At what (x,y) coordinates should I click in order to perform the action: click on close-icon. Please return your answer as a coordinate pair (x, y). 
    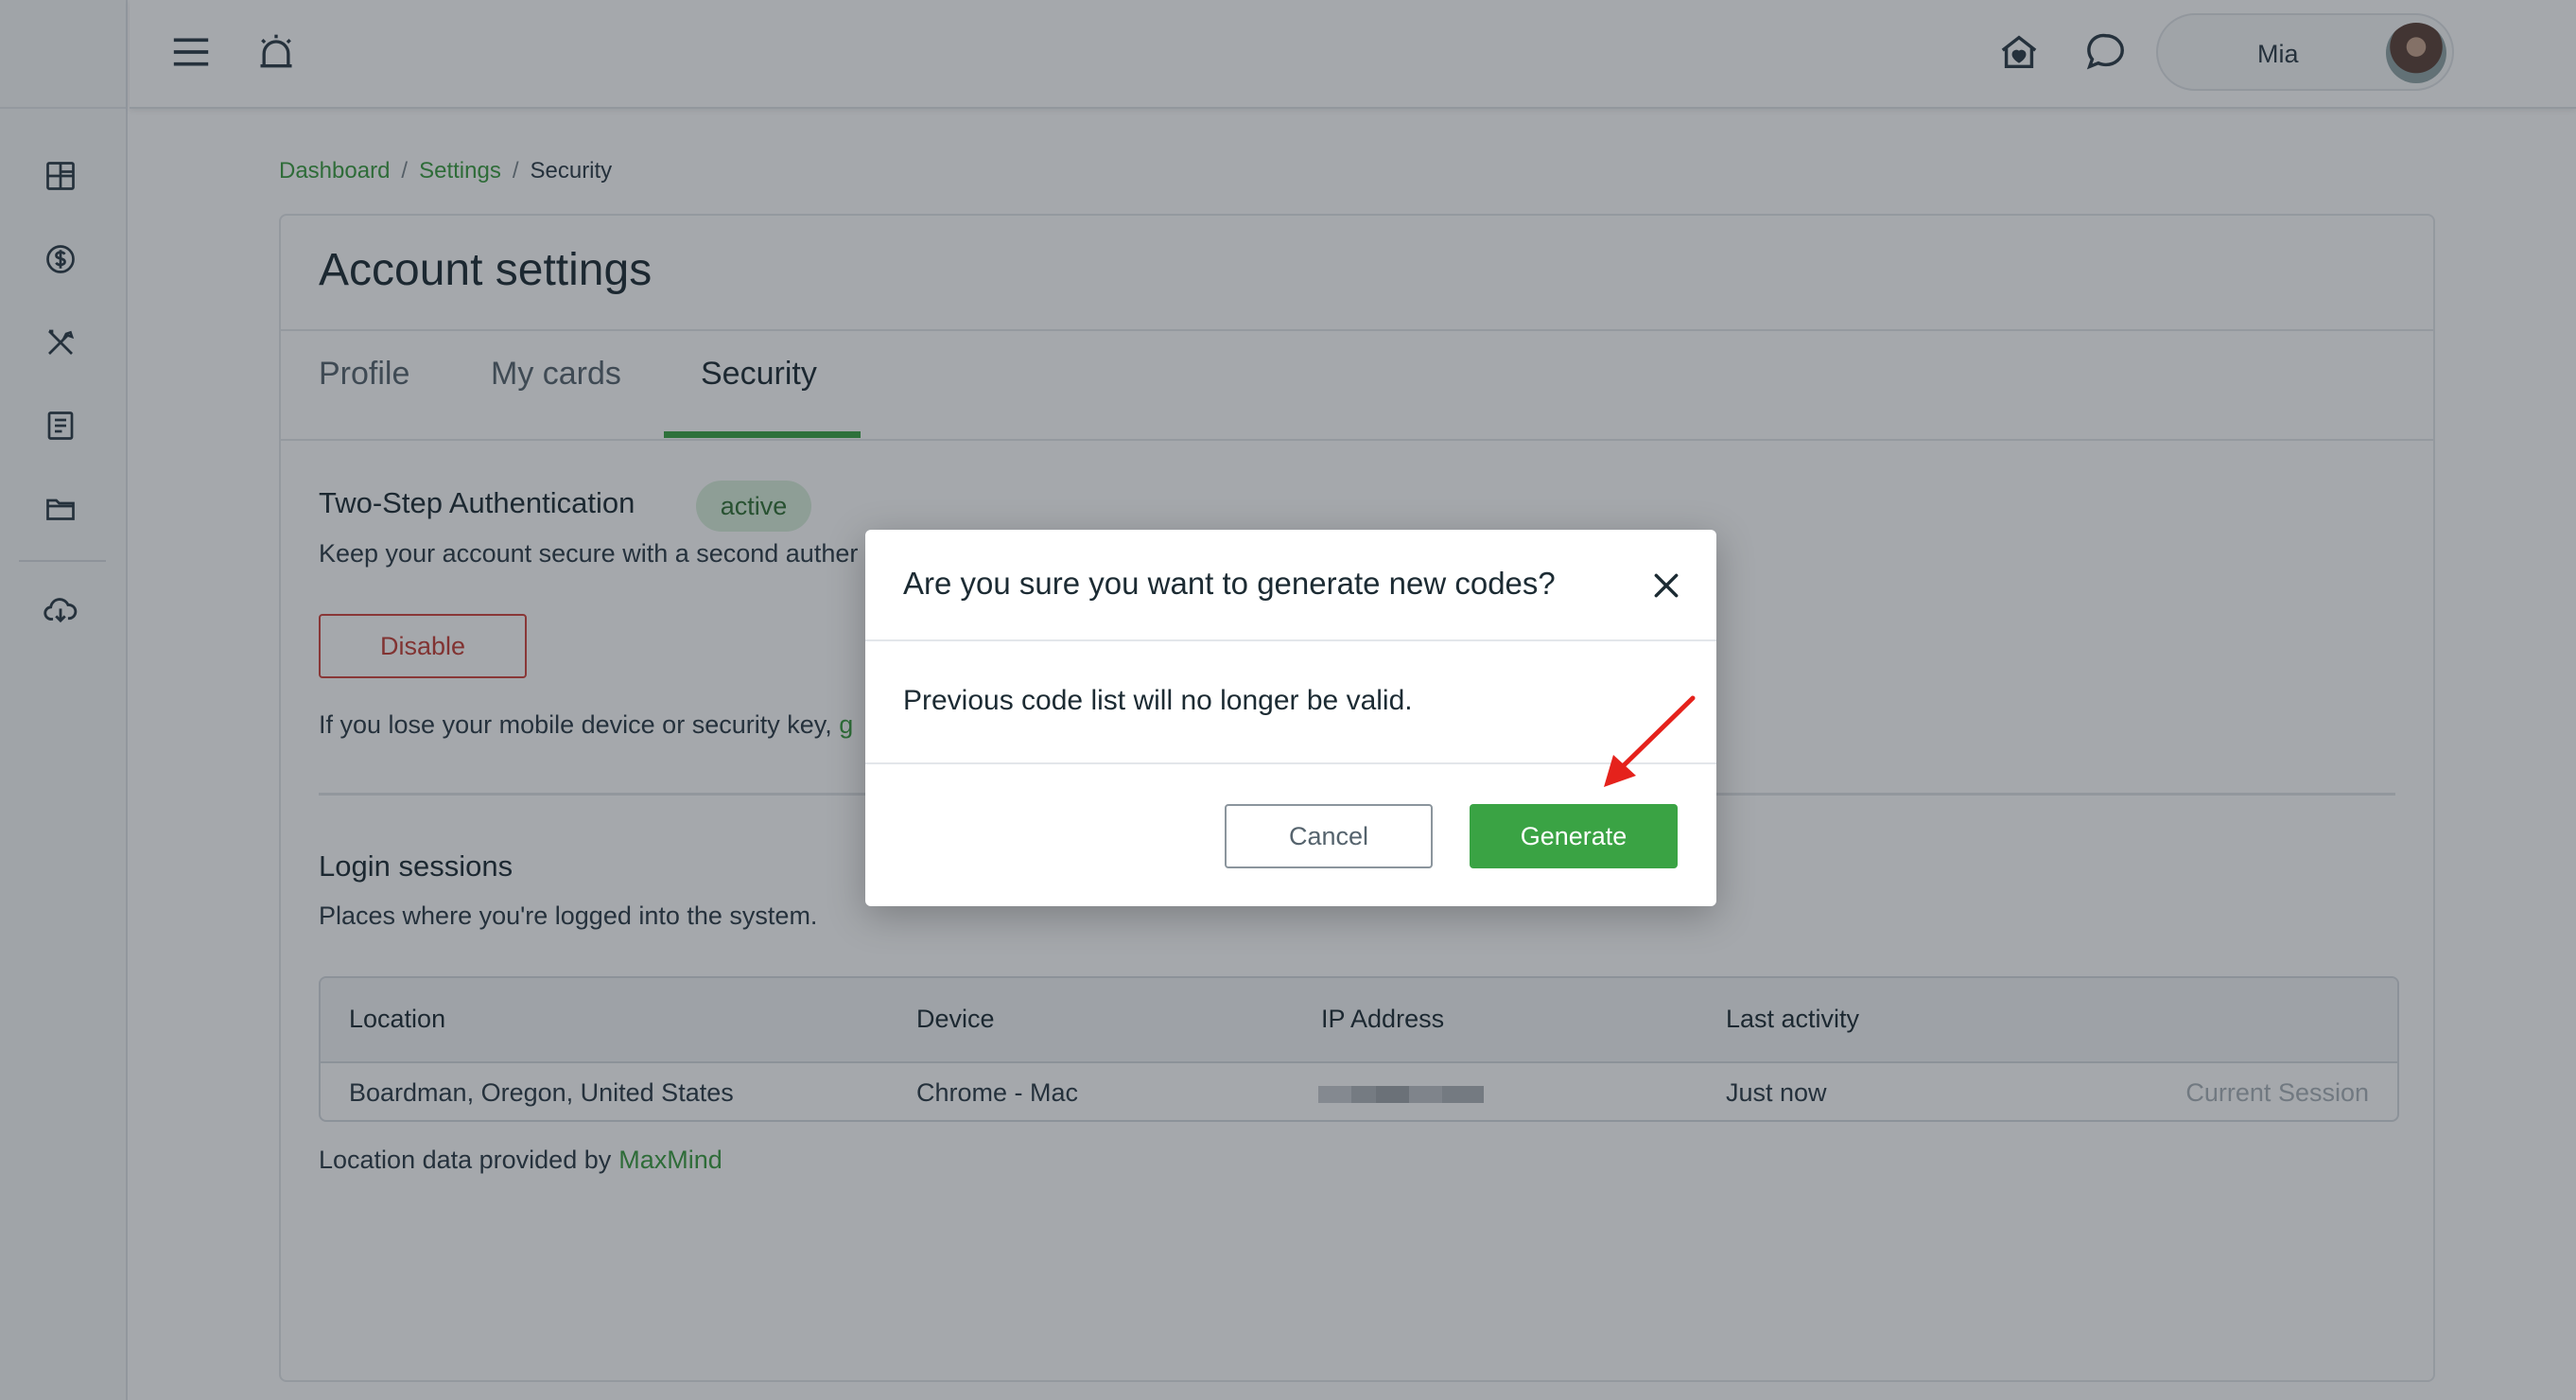
    Looking at the image, I should click on (1666, 585).